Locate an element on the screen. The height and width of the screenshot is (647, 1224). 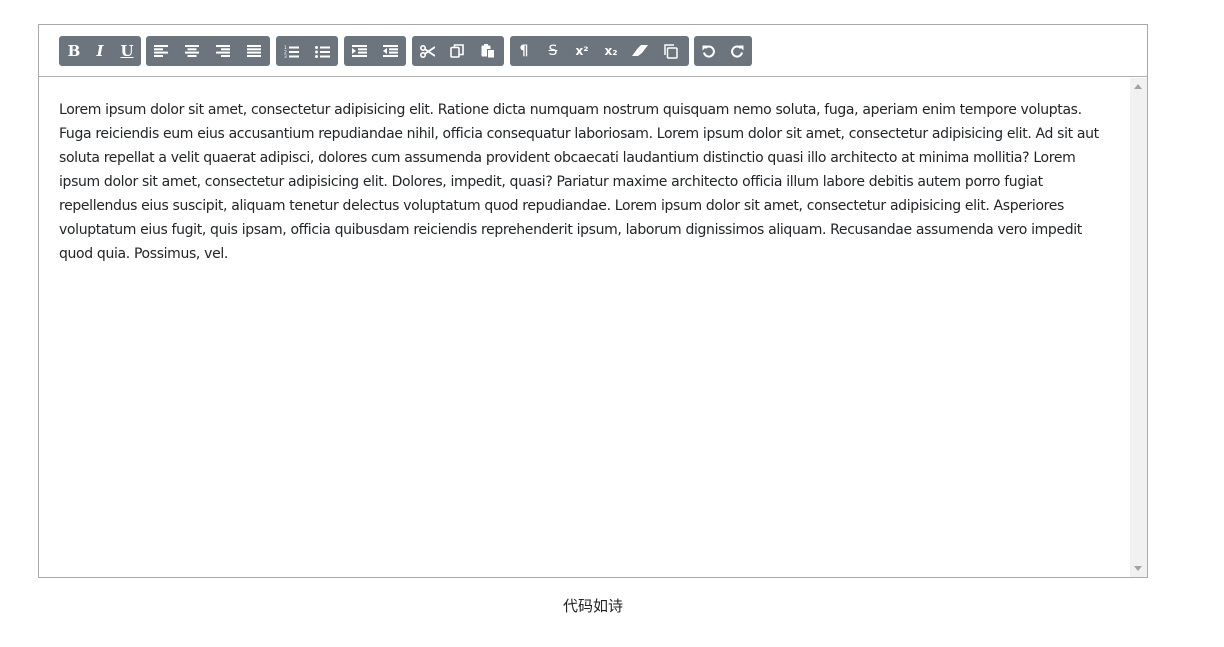
outdent-icon is located at coordinates (390, 51).